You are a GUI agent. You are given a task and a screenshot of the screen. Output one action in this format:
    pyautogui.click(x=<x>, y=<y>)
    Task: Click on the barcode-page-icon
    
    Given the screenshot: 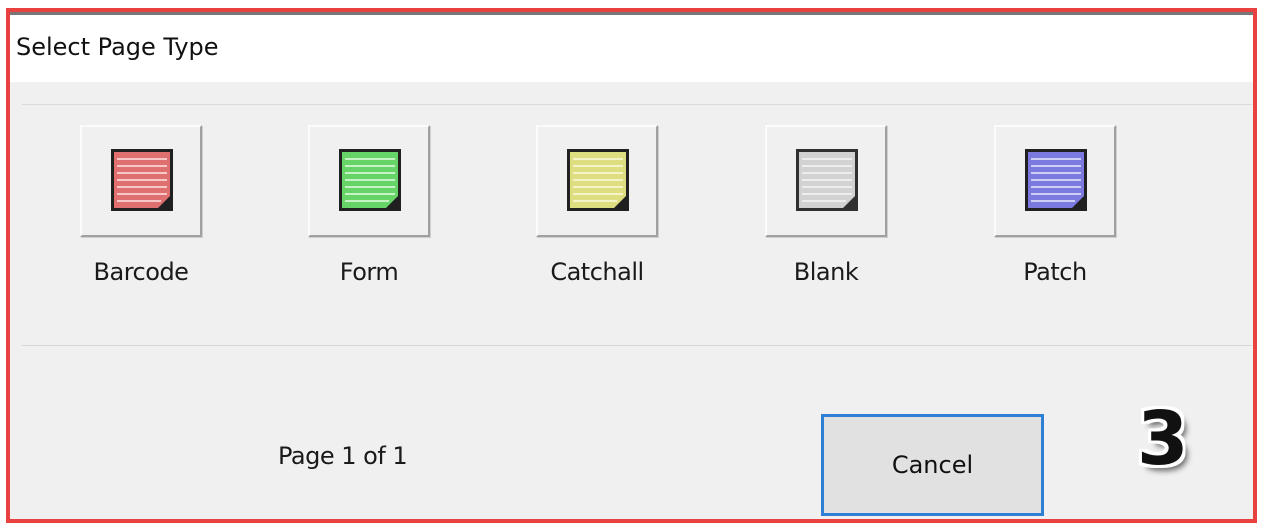 What is the action you would take?
    pyautogui.click(x=142, y=180)
    